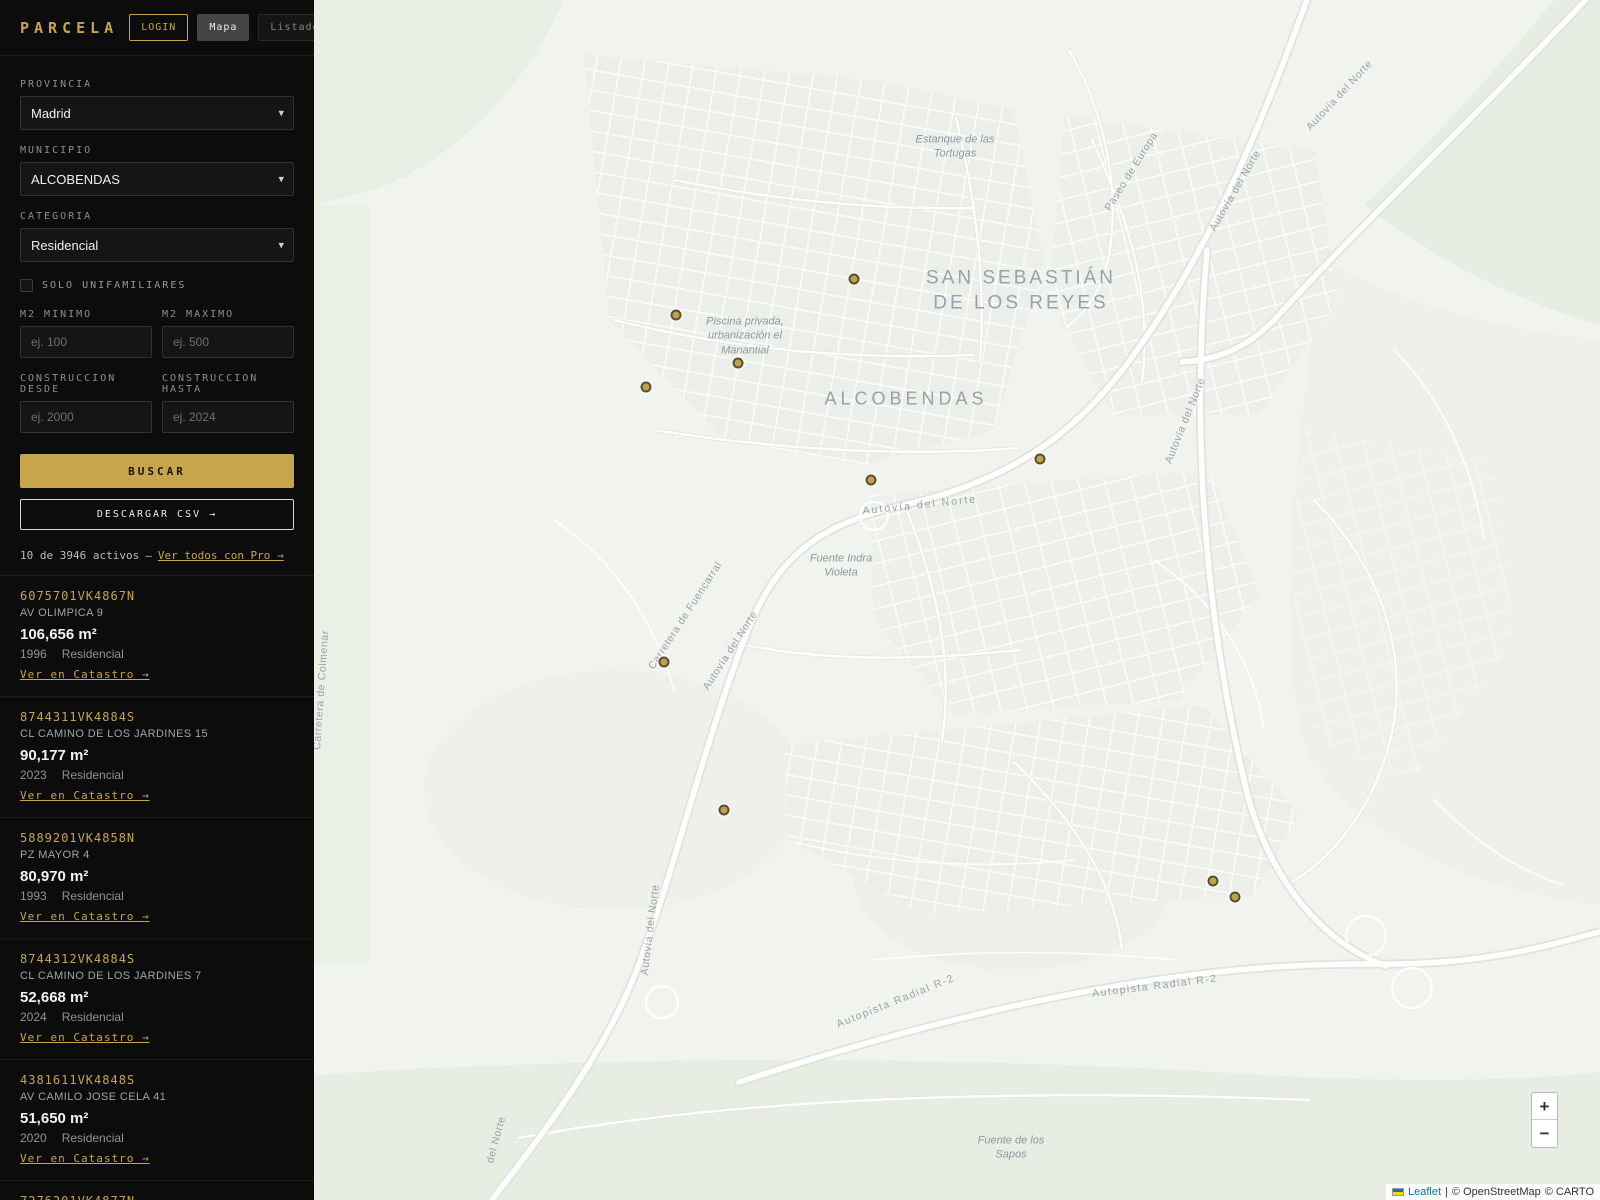 The width and height of the screenshot is (1600, 1200). I want to click on categoria-label: CATEGORIA, so click(56, 216).